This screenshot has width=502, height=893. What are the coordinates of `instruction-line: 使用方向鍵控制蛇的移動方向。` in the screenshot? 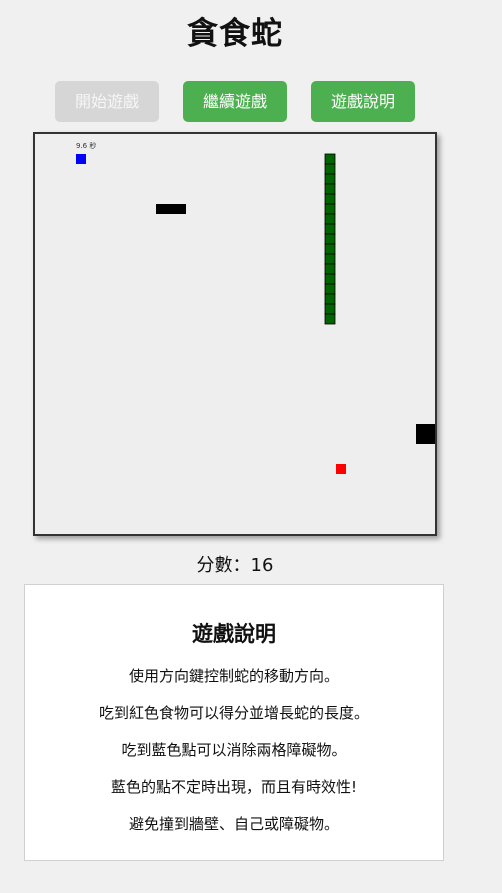 It's located at (233, 676).